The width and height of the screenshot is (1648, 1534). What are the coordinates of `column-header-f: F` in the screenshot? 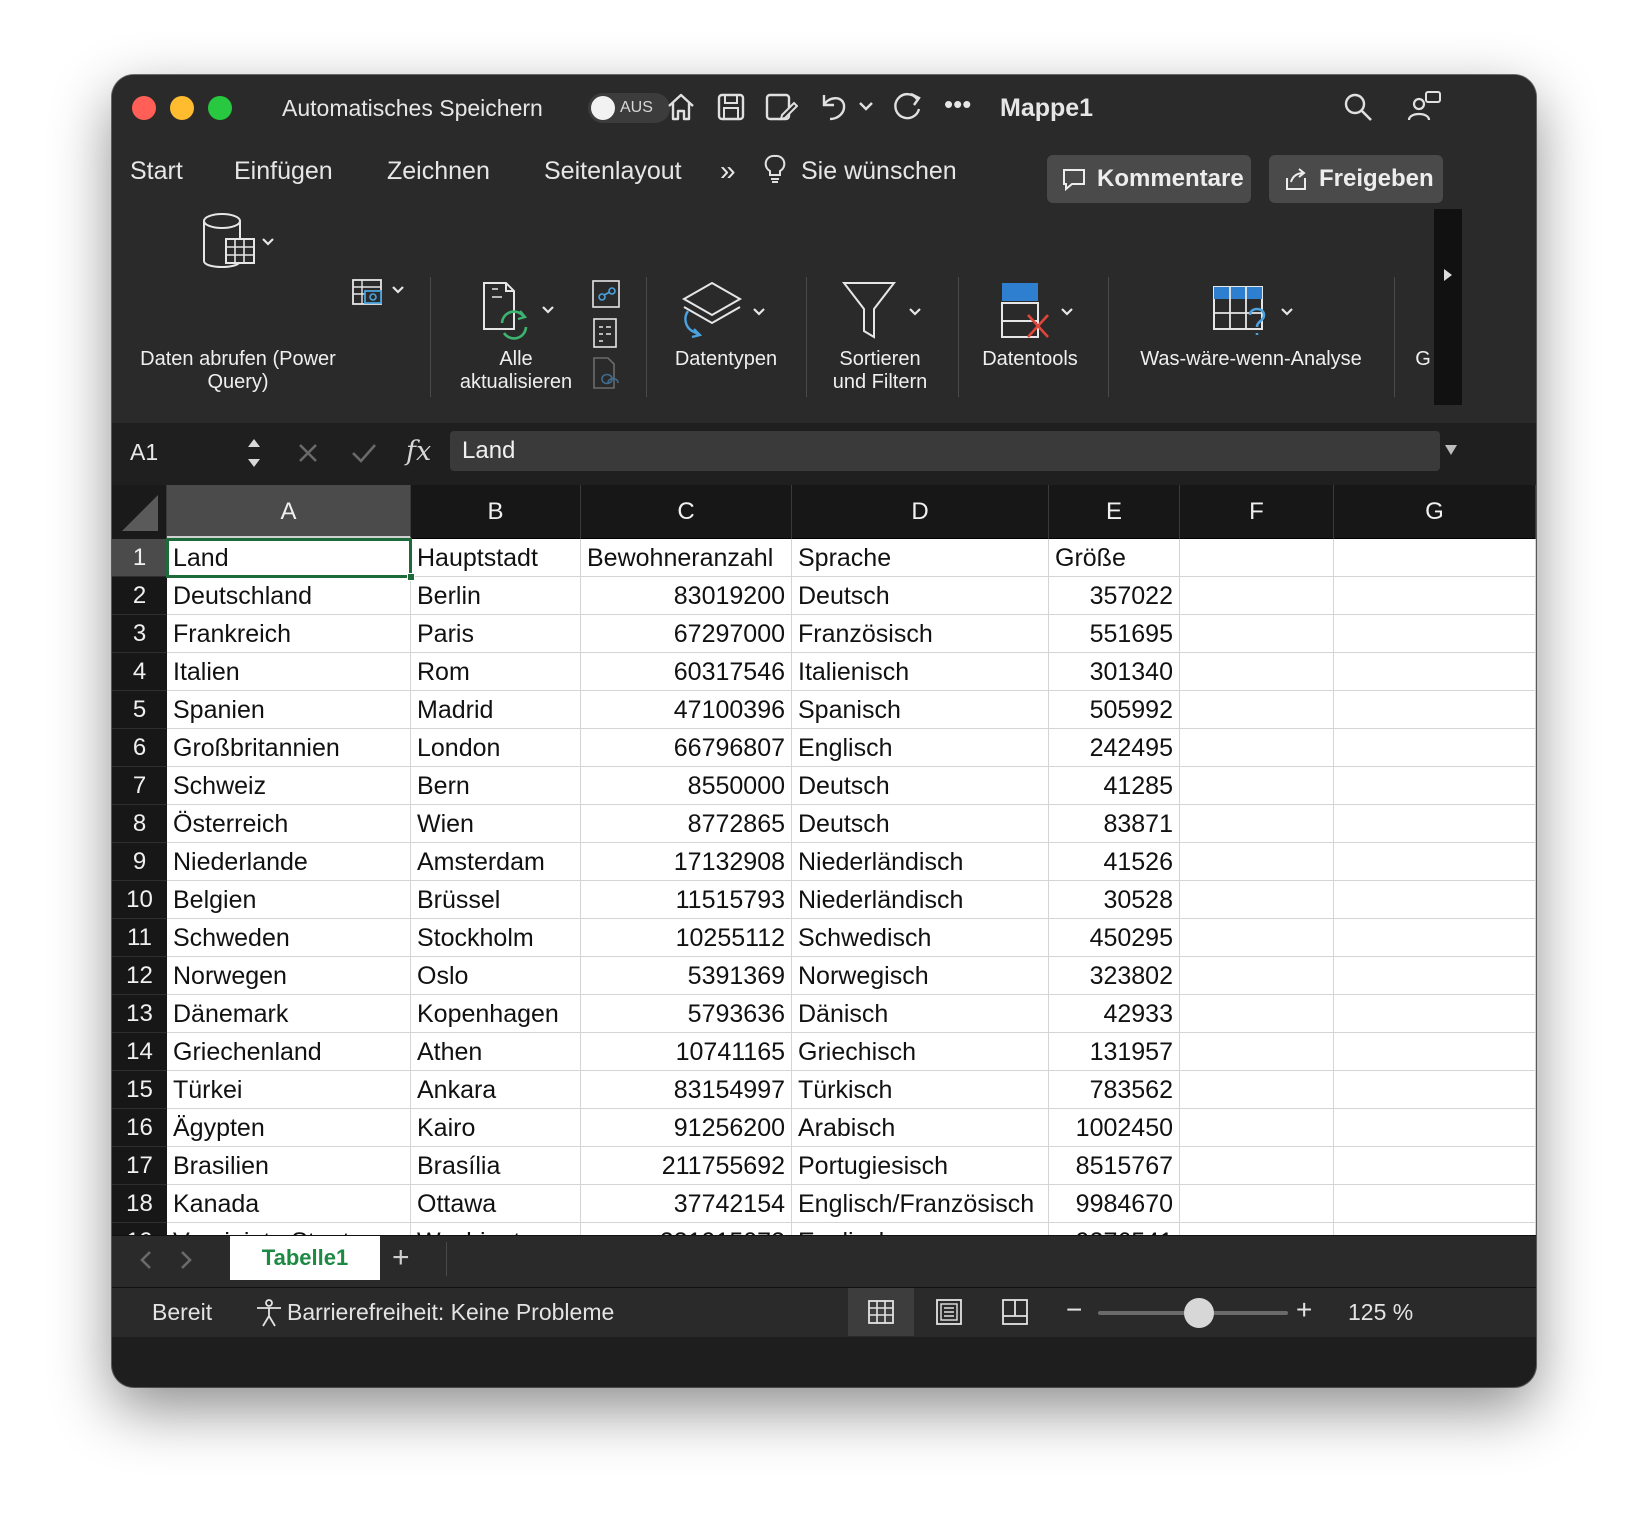 It's located at (1257, 512).